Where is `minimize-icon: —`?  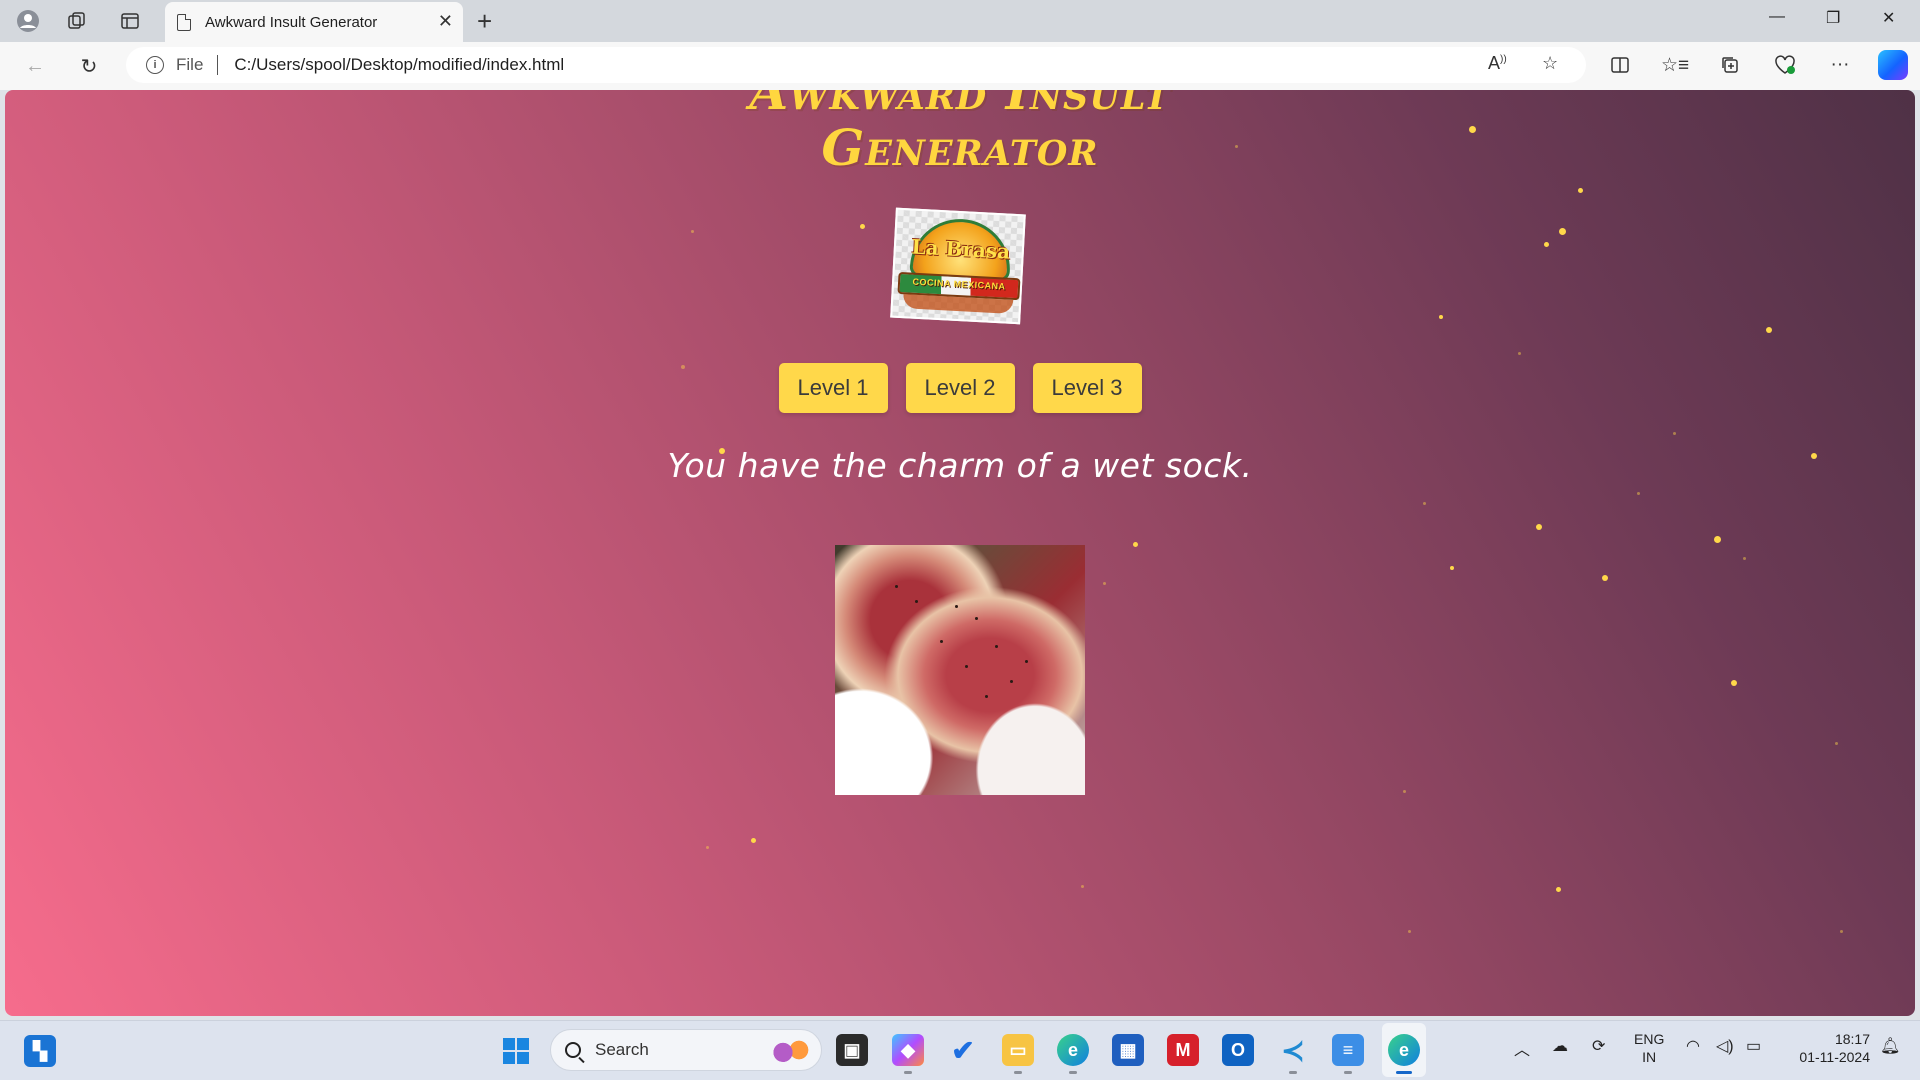
minimize-icon: — is located at coordinates (1777, 17).